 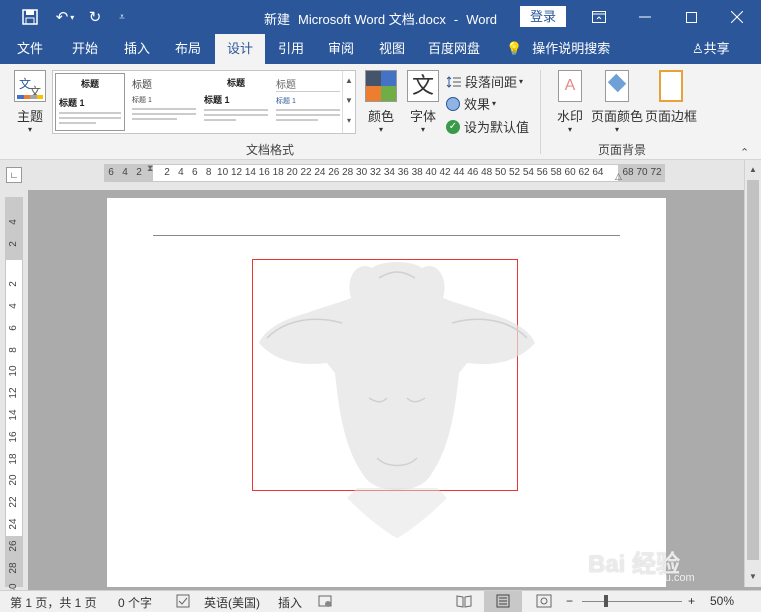 I want to click on tell-me-search: 💡 操作说明搜索, so click(x=558, y=49).